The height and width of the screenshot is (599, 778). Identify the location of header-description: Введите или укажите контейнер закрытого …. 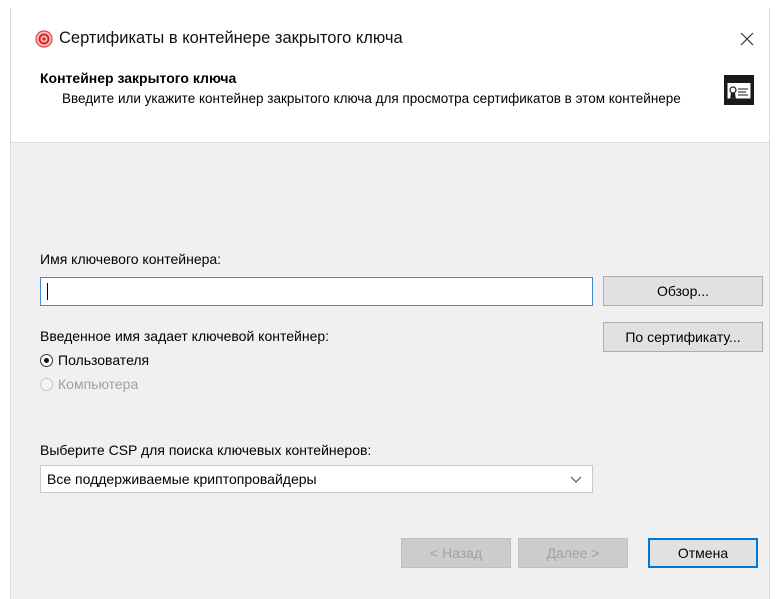
(371, 98).